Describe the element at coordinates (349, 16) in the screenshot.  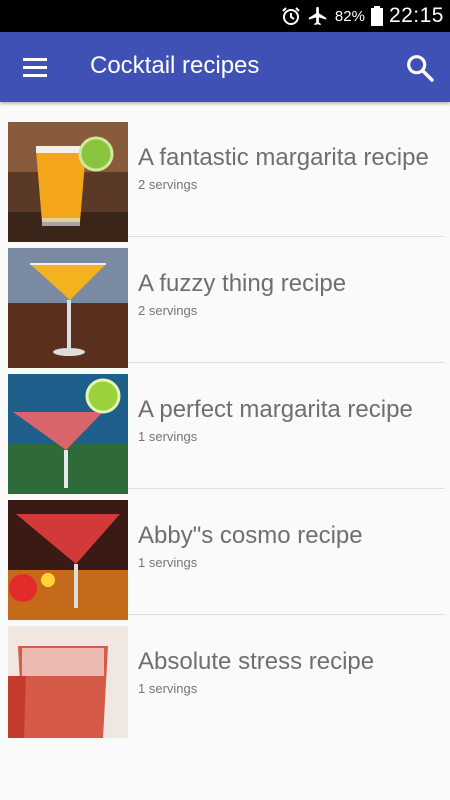
I see `battery-percent: 82%` at that location.